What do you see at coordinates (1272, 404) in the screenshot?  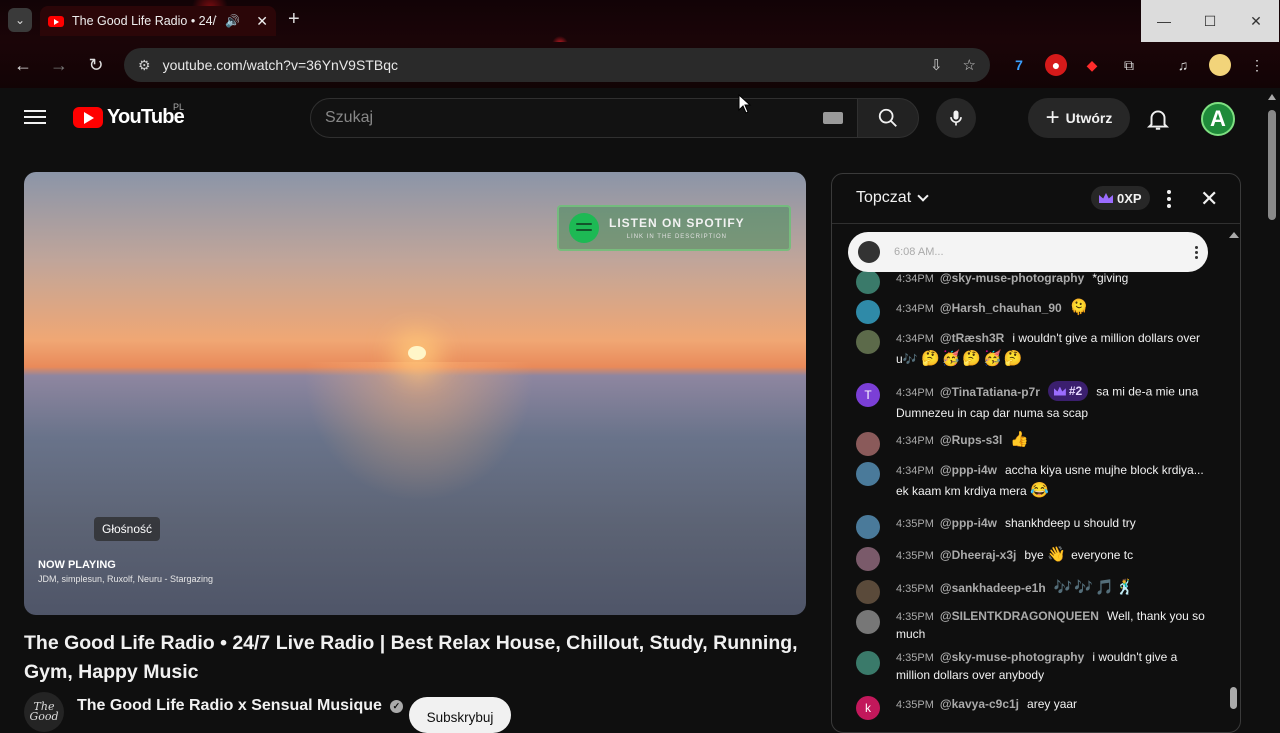 I see `page-scrollbar` at bounding box center [1272, 404].